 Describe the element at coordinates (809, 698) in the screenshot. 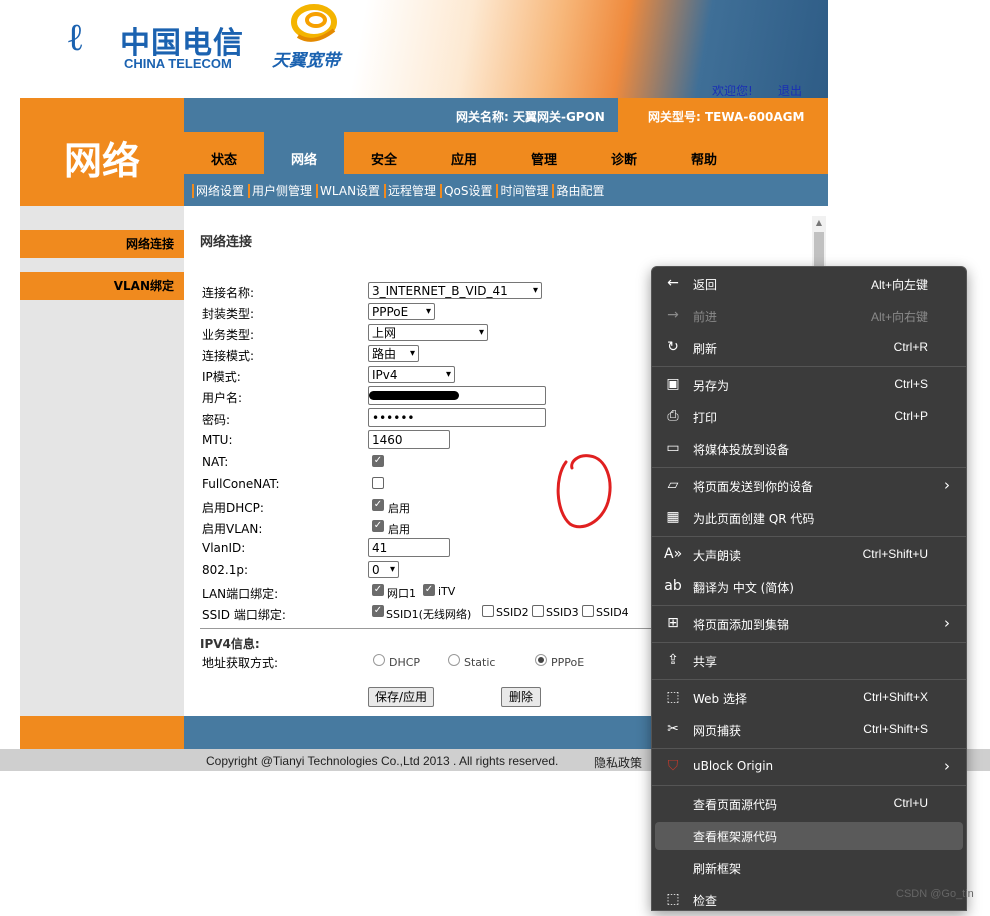

I see `menu-web-select: ⬚ Web 选择 Ctrl+Shift+X` at that location.